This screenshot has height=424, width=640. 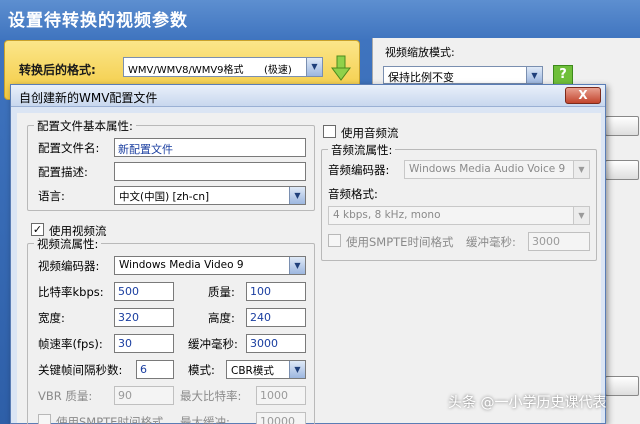 What do you see at coordinates (308, 96) in the screenshot?
I see `dialog-titlebar: 自创建新的WMV配置文件 X` at bounding box center [308, 96].